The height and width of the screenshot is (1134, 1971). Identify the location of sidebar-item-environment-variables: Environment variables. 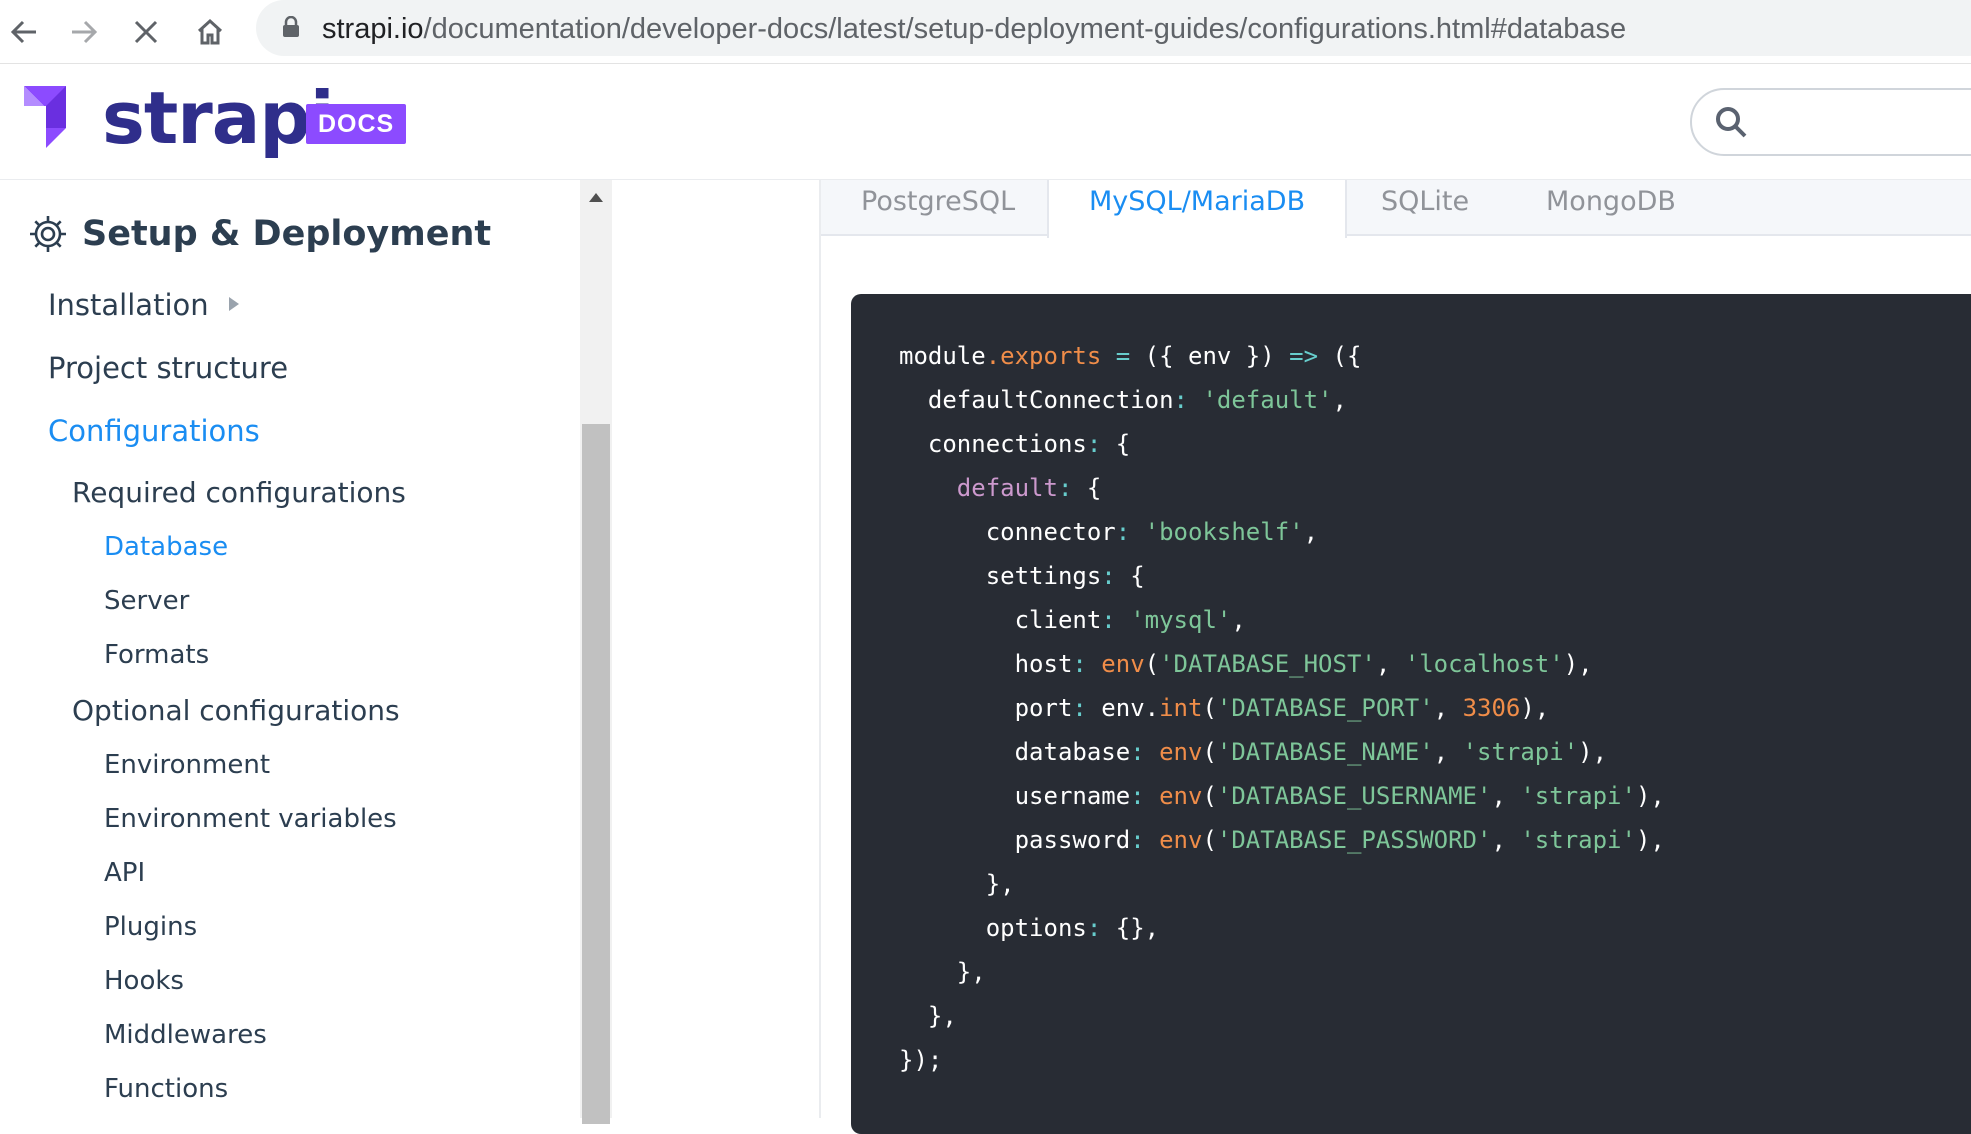
(250, 819).